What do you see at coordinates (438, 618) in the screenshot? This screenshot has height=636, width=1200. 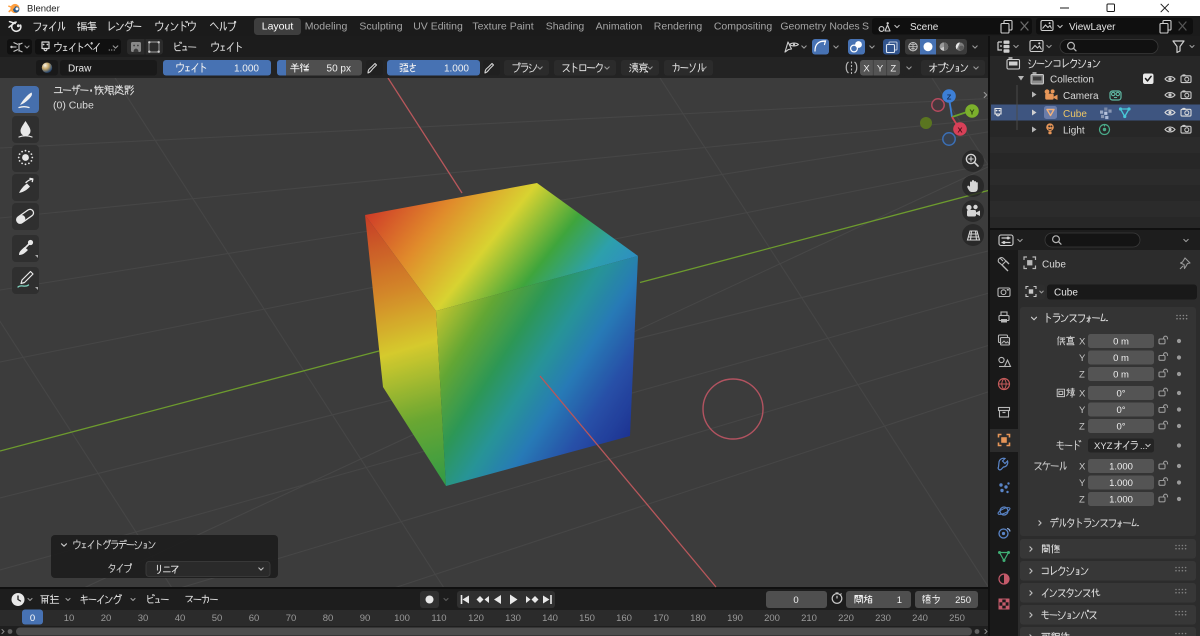 I see `svg-text: 110` at bounding box center [438, 618].